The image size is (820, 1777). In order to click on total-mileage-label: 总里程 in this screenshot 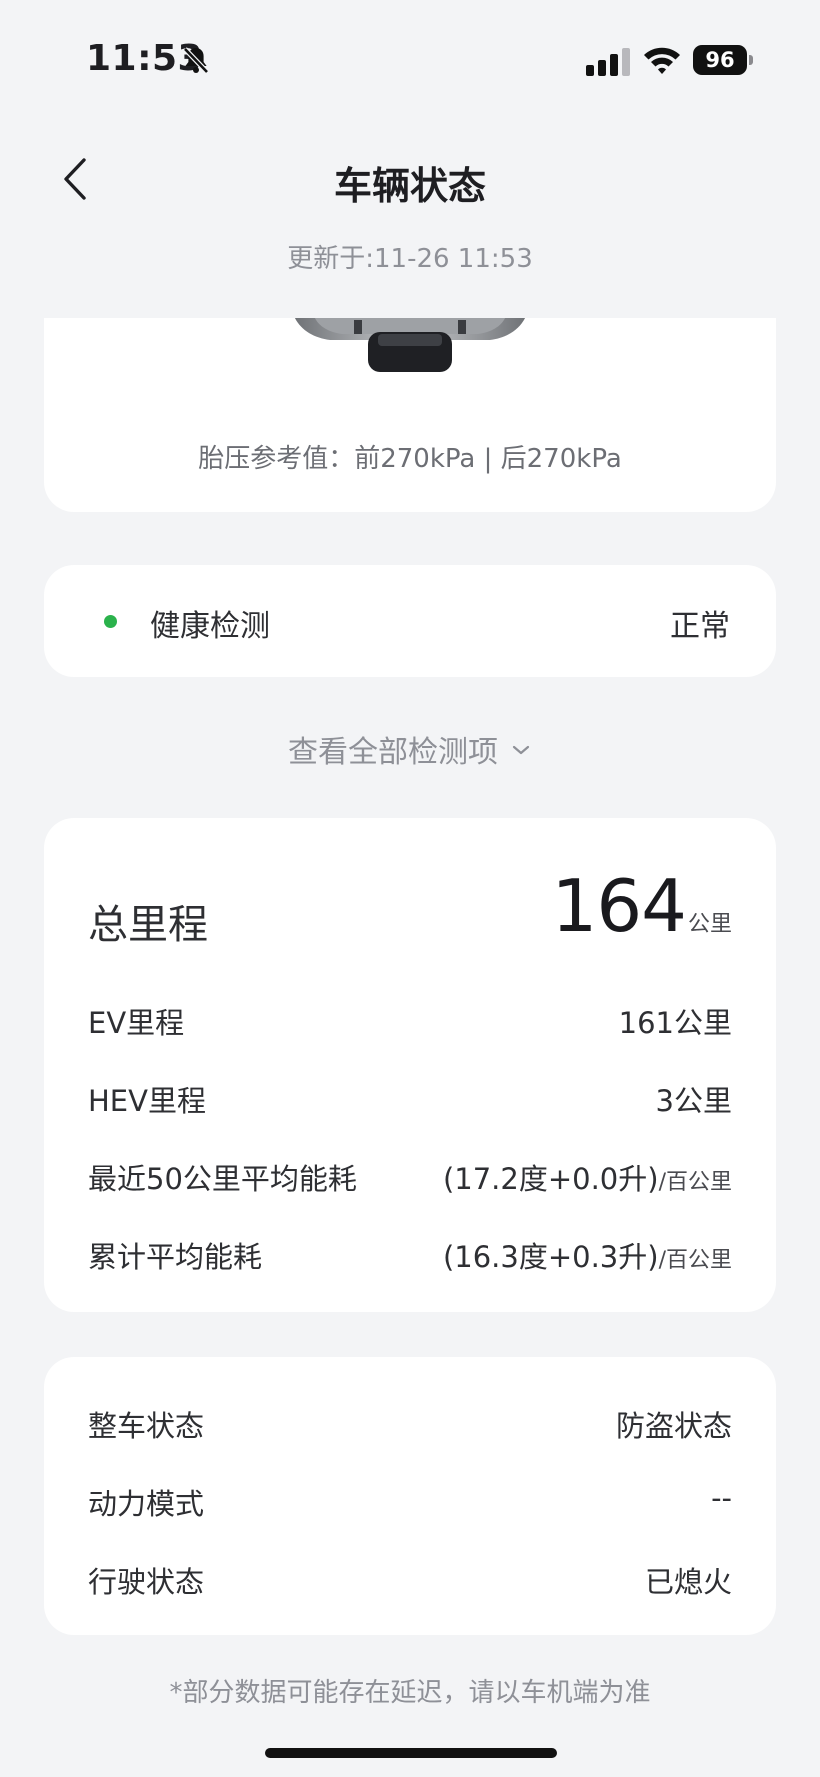, I will do `click(148, 925)`.